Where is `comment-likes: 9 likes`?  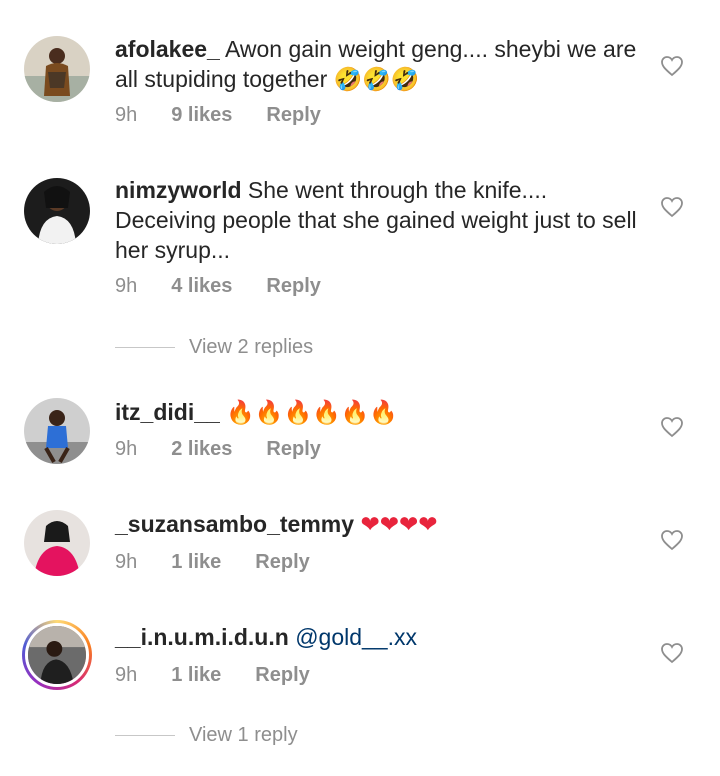
comment-likes: 9 likes is located at coordinates (201, 115).